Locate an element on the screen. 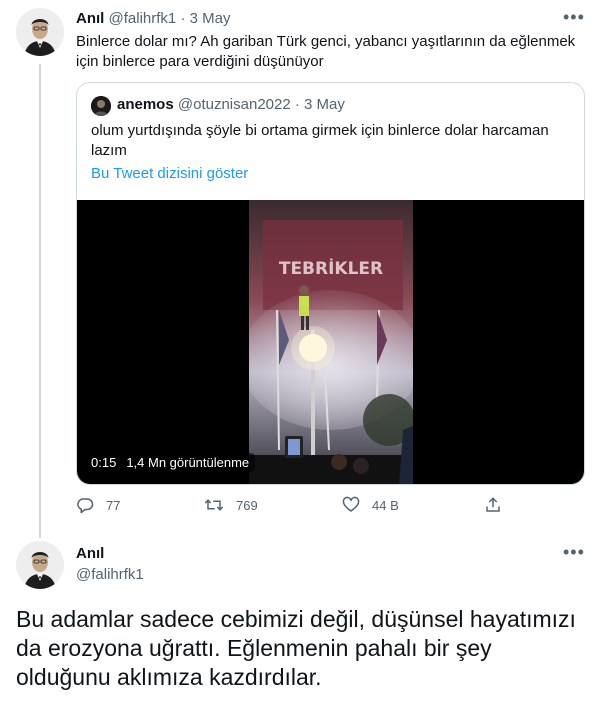 The width and height of the screenshot is (600, 709). action-bar: 77 769 44 B is located at coordinates (296, 508).